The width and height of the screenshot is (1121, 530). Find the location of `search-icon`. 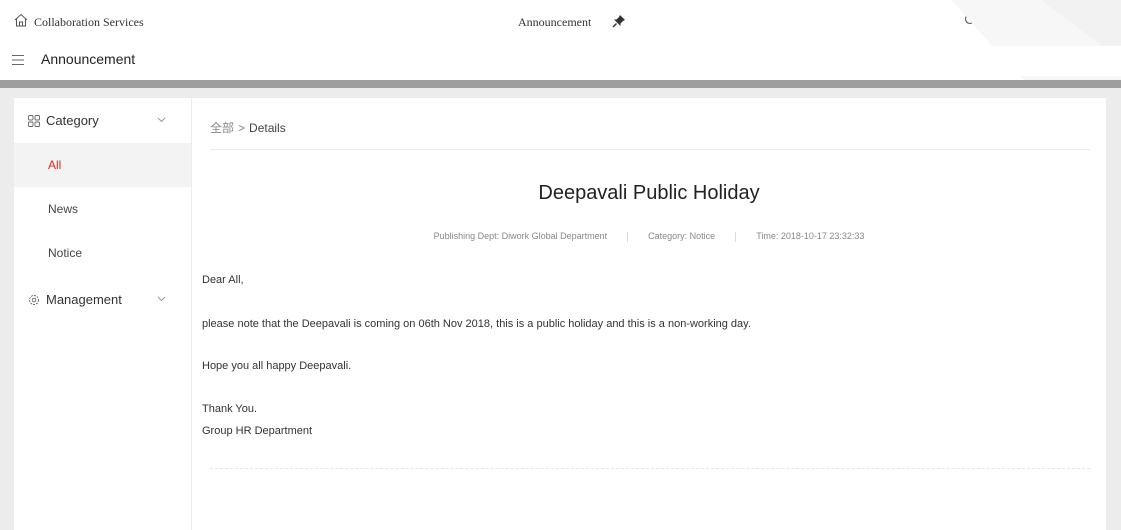

search-icon is located at coordinates (971, 20).